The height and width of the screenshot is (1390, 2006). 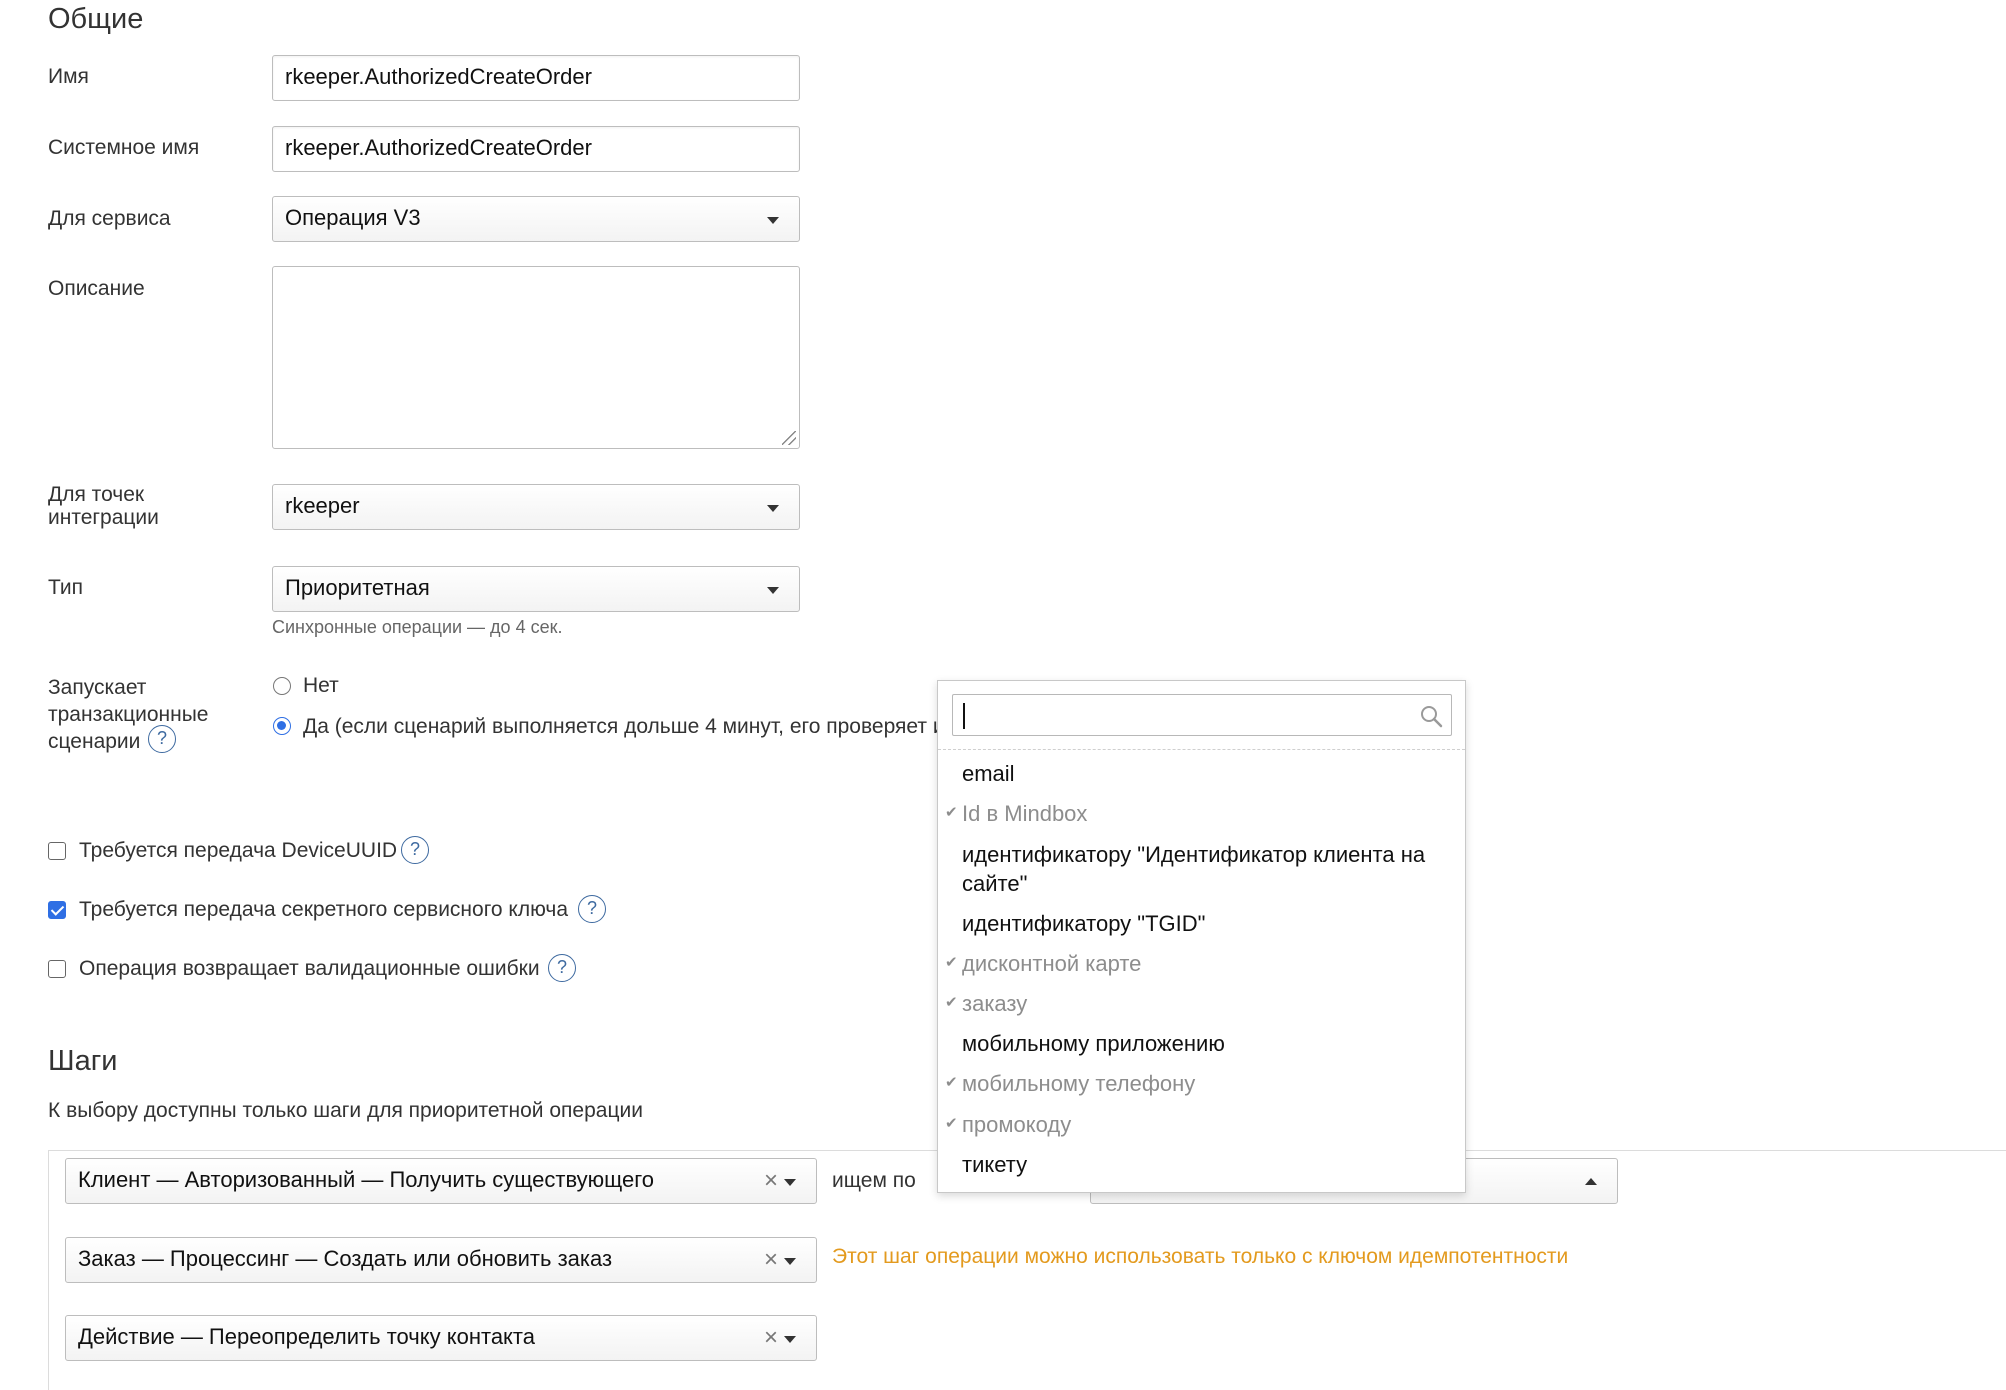 What do you see at coordinates (128, 714) in the screenshot?
I see `triggers-label-line2: транзакционные` at bounding box center [128, 714].